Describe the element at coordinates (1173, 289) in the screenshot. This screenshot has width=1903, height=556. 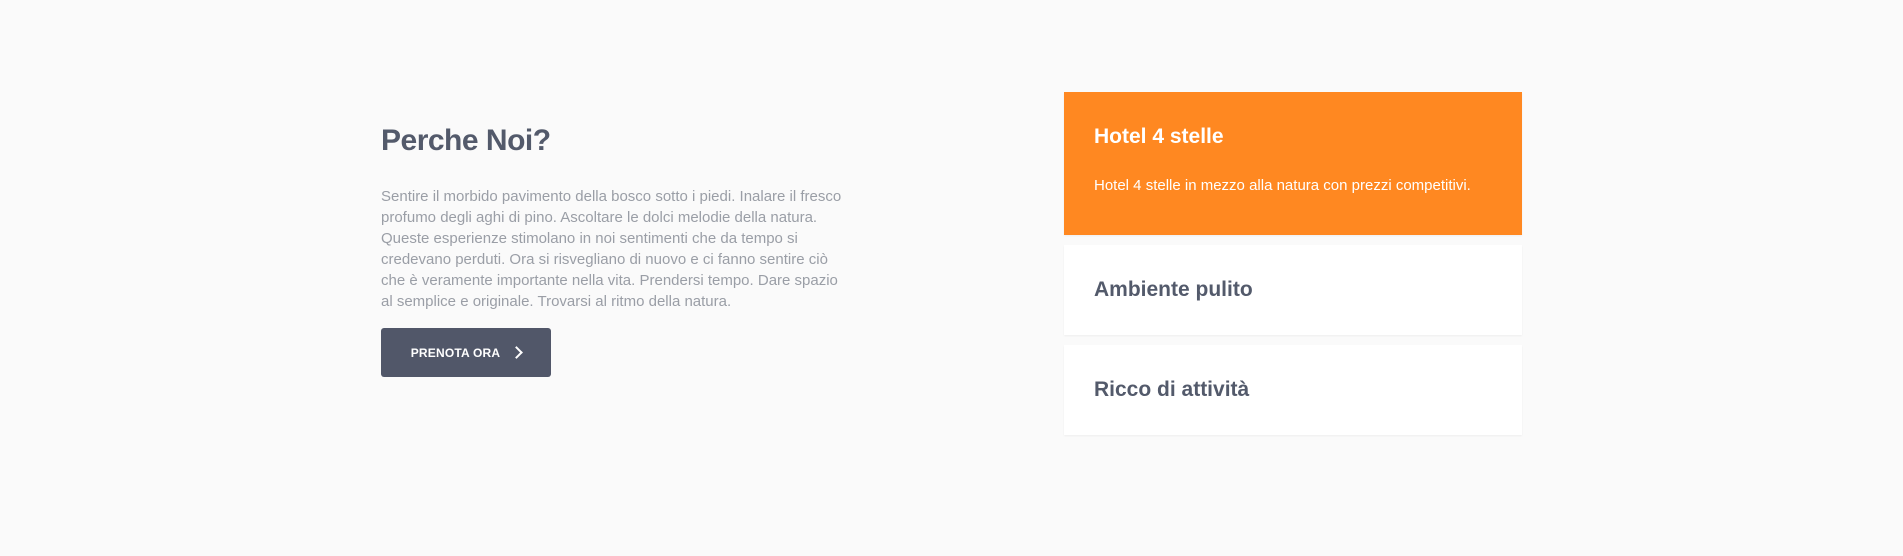
I see `feature-title: Ambiente pulito` at that location.